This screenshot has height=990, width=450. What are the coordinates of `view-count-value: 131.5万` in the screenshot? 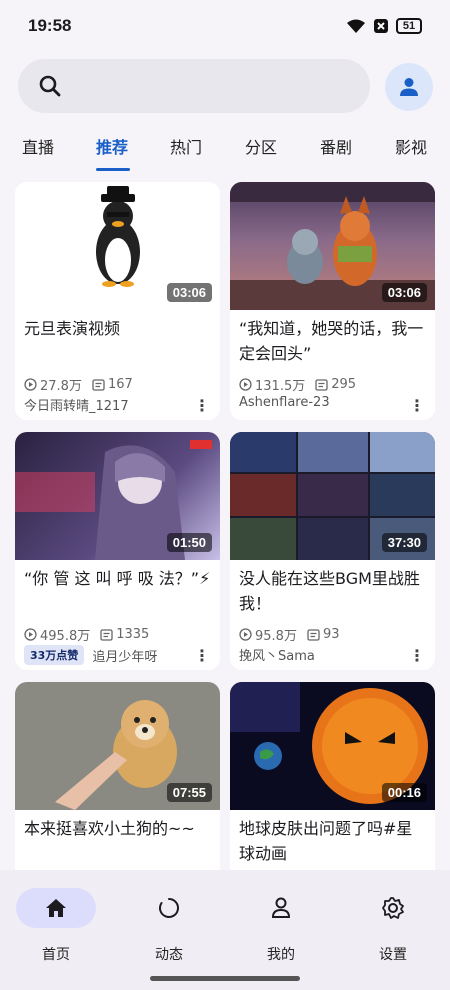 It's located at (280, 386).